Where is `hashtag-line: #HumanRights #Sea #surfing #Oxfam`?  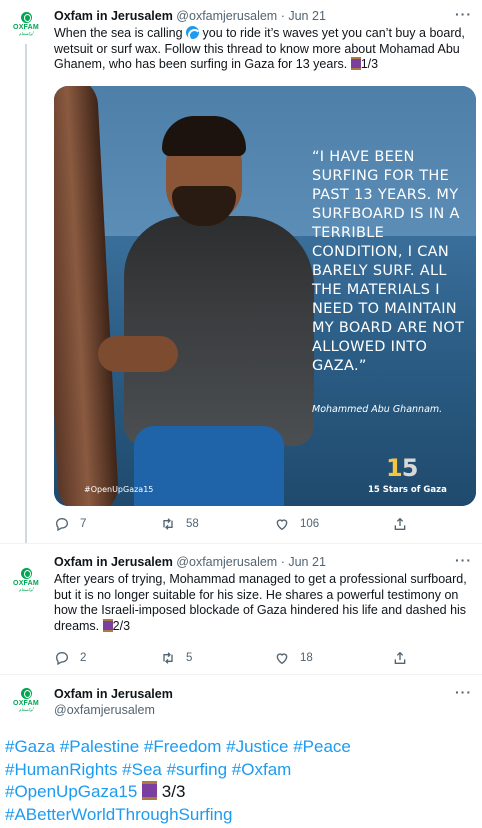
hashtag-line: #HumanRights #Sea #surfing #Oxfam is located at coordinates (241, 770).